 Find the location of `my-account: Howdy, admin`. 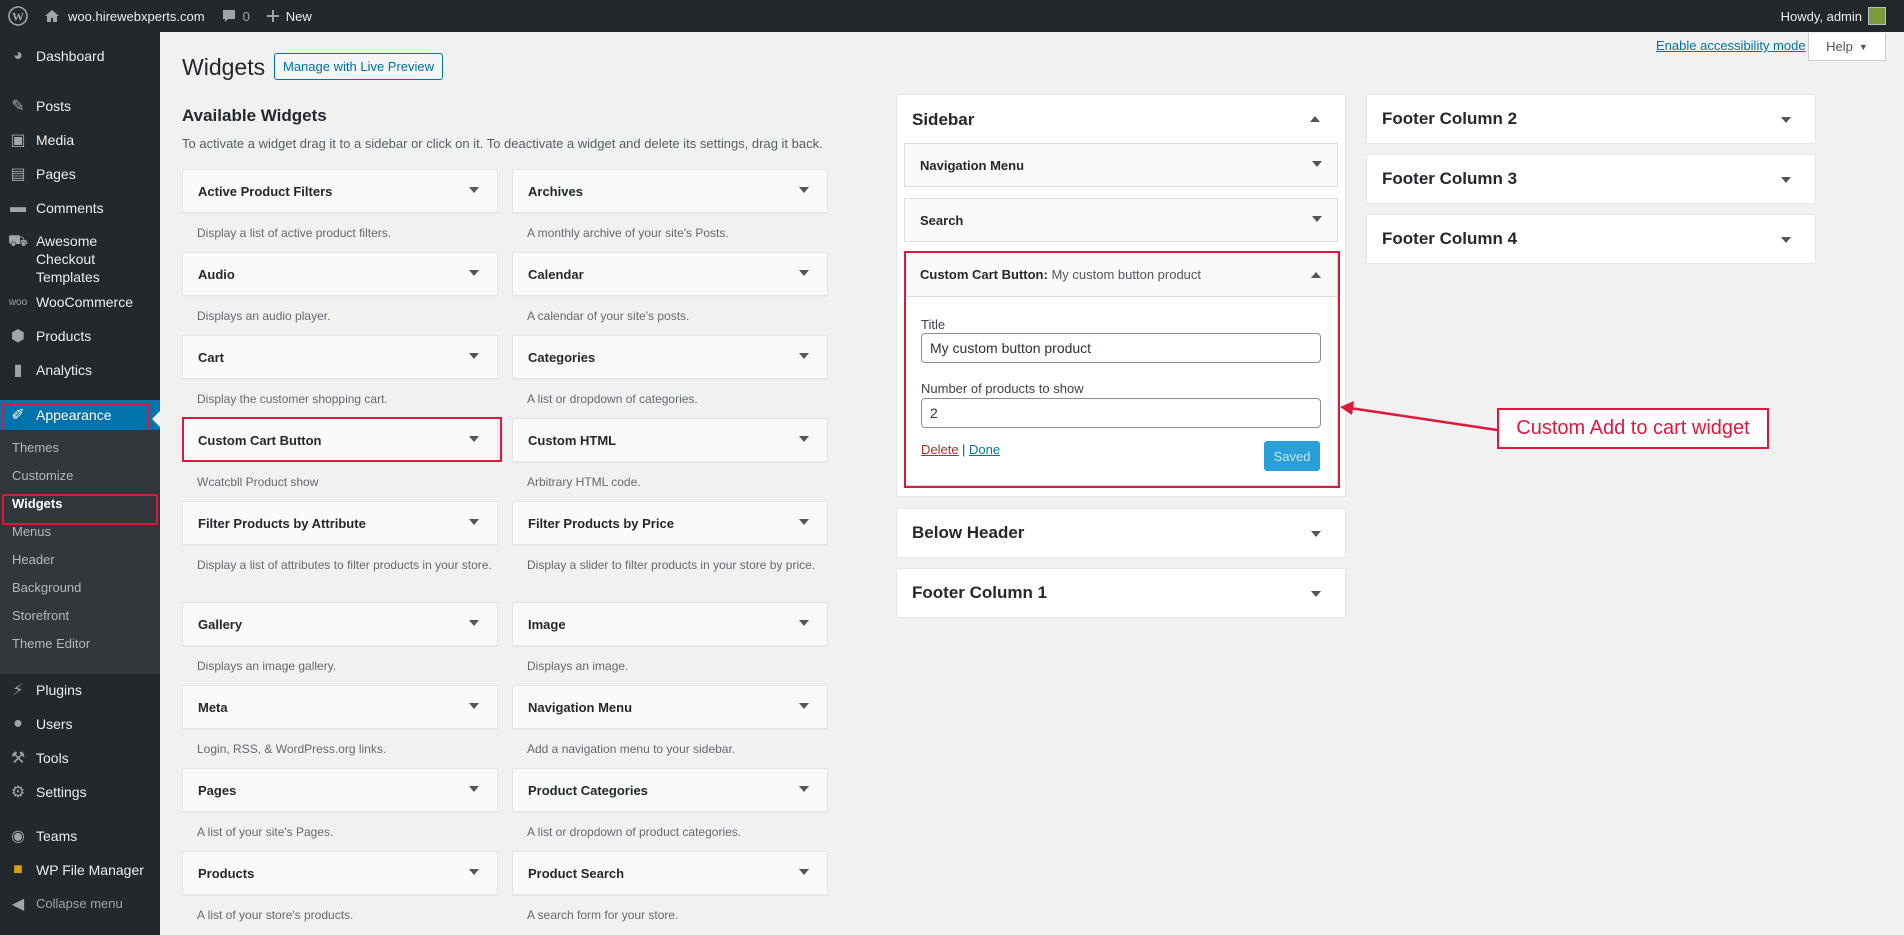

my-account: Howdy, admin is located at coordinates (1833, 16).